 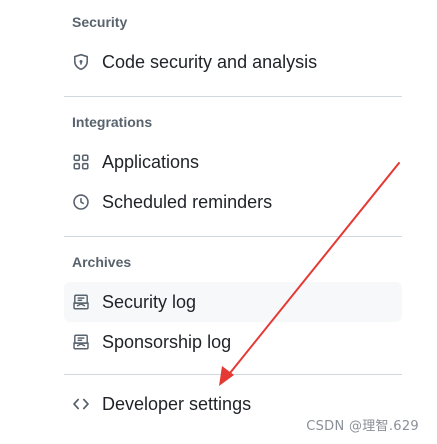 What do you see at coordinates (233, 162) in the screenshot?
I see `sidebar-item-applications: Applications` at bounding box center [233, 162].